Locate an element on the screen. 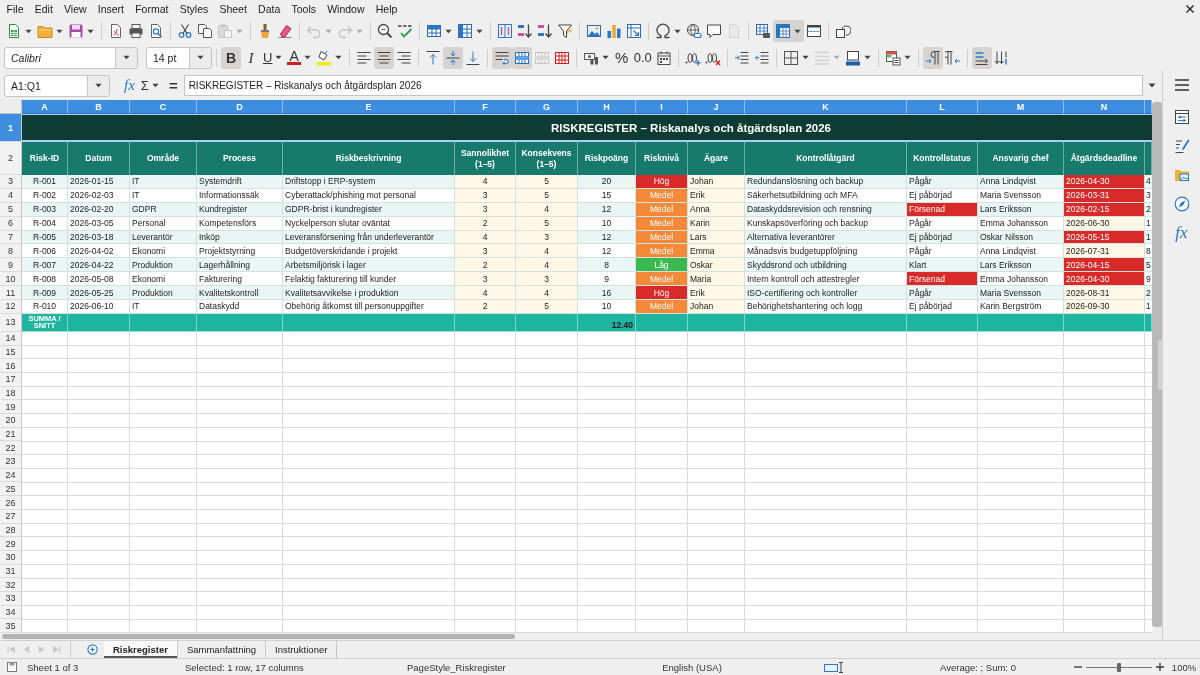 This screenshot has height=675, width=1200. row-header: 25 is located at coordinates (11, 489).